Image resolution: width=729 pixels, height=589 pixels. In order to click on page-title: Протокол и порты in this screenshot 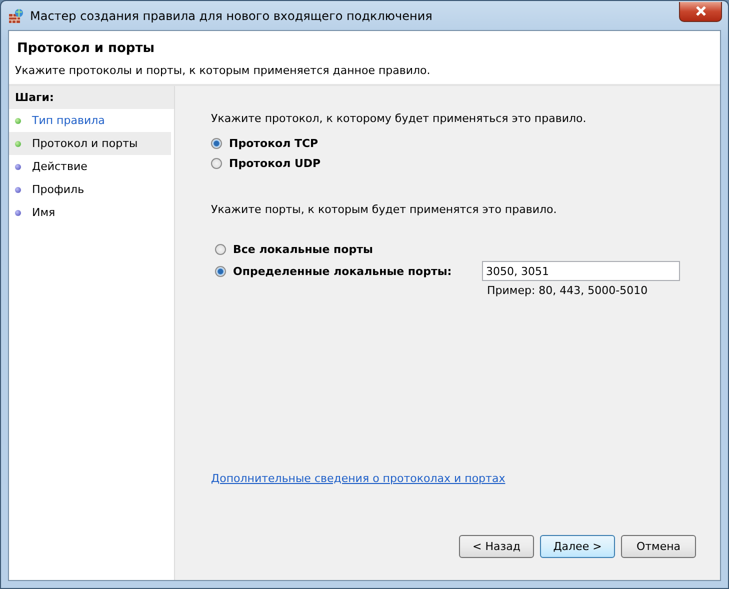, I will do `click(86, 48)`.